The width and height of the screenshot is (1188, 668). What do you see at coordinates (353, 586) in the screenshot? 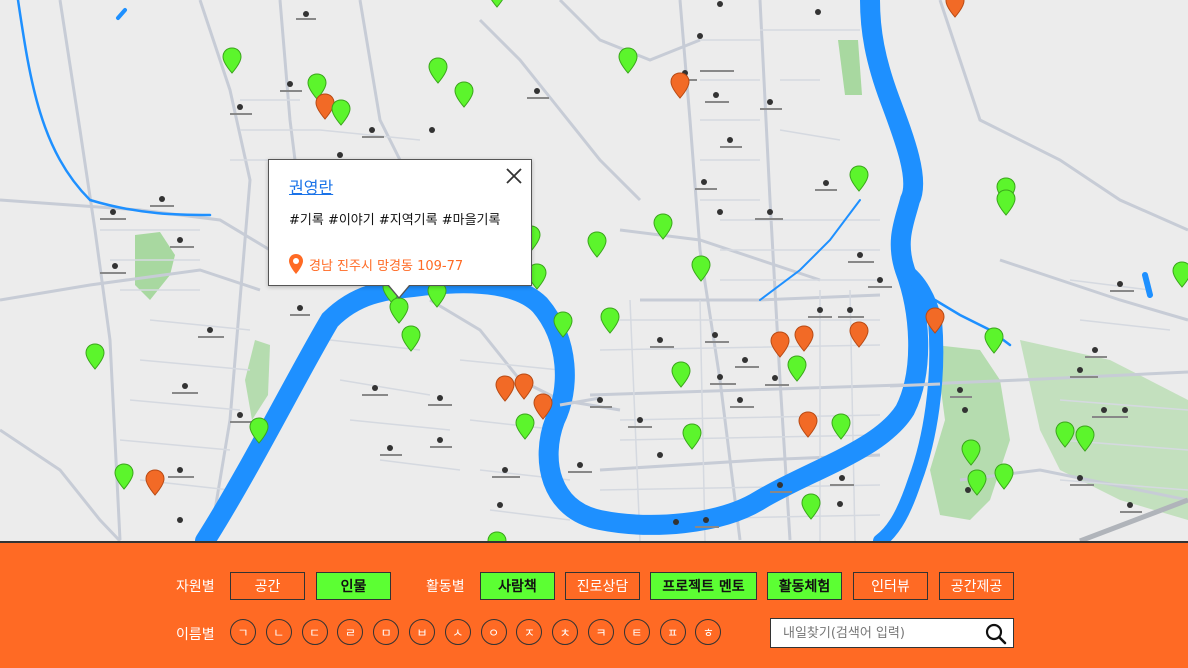
I see `filter-chip-person: 인물` at bounding box center [353, 586].